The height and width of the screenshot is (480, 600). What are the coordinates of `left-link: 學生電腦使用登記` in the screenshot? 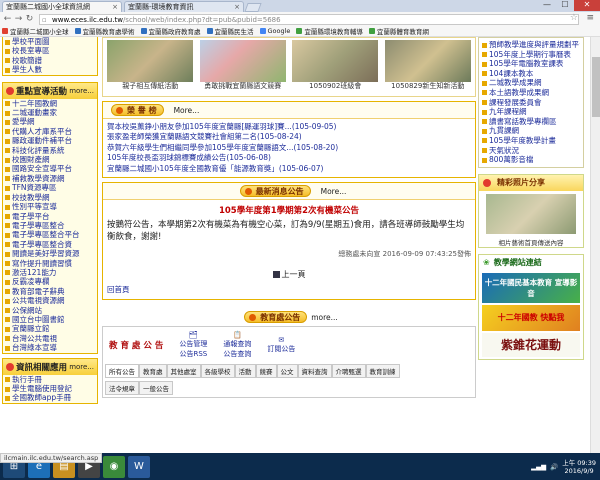 It's located at (50, 388).